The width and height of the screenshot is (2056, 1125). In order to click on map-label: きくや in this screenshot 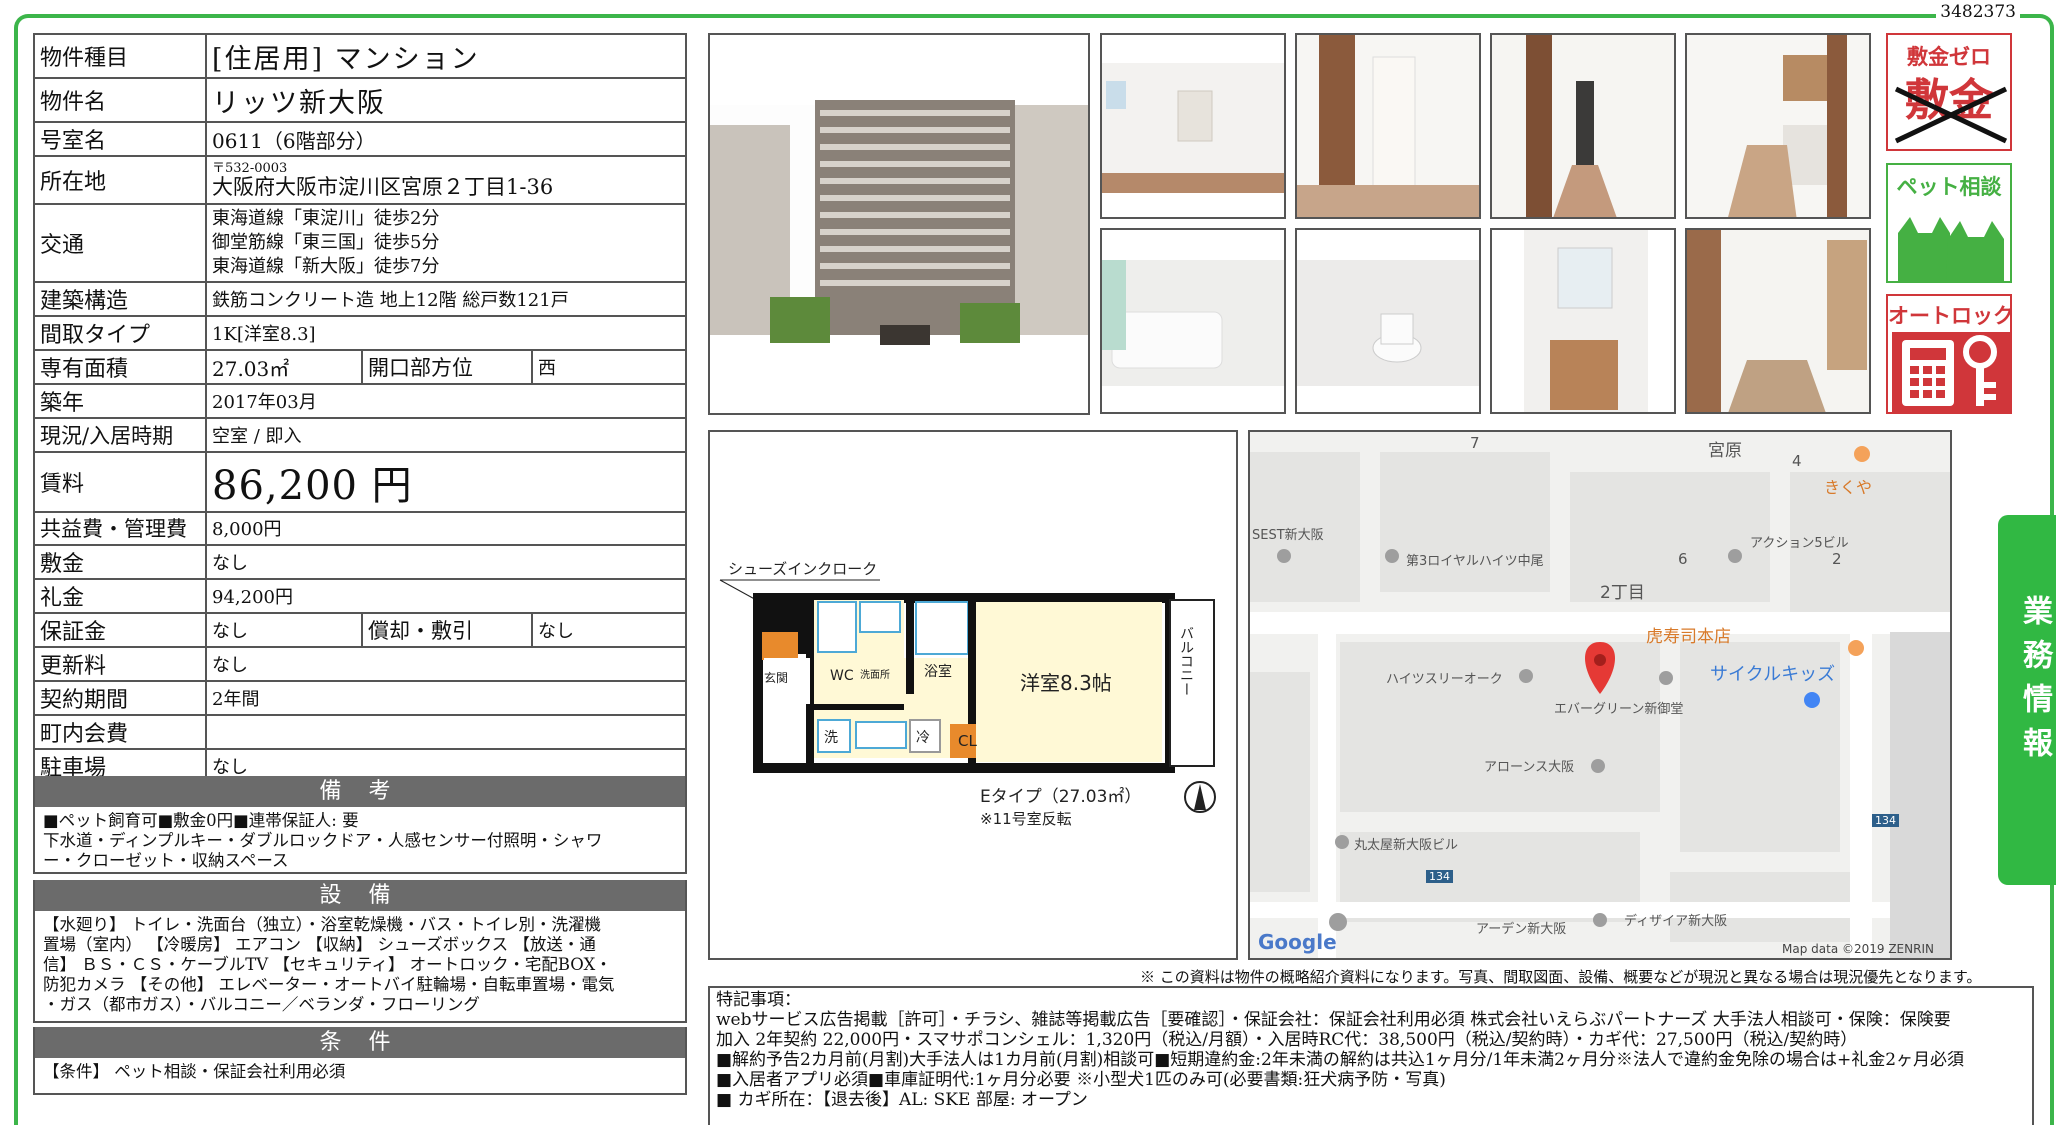, I will do `click(1848, 487)`.